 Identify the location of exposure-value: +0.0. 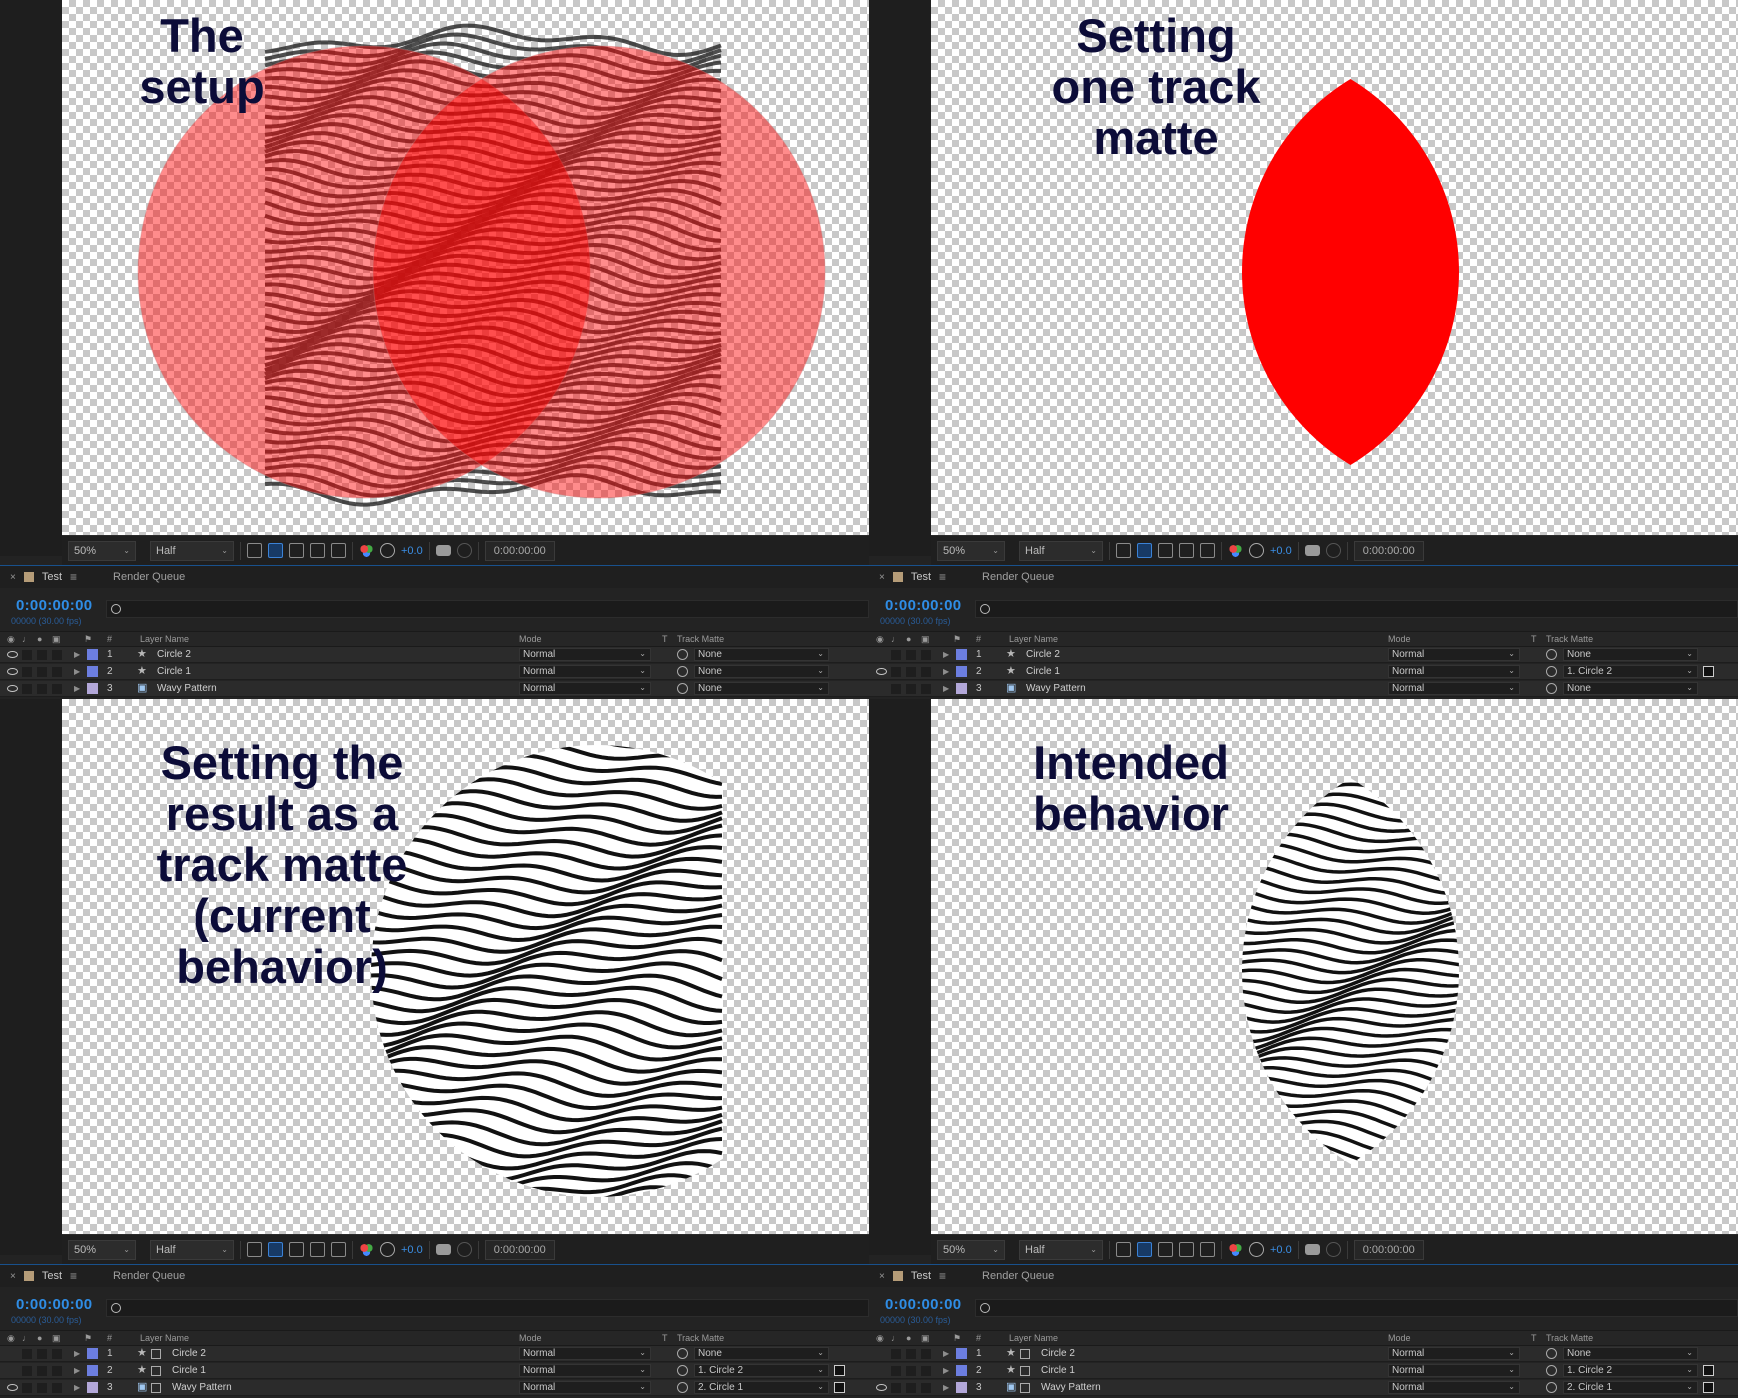
(412, 551).